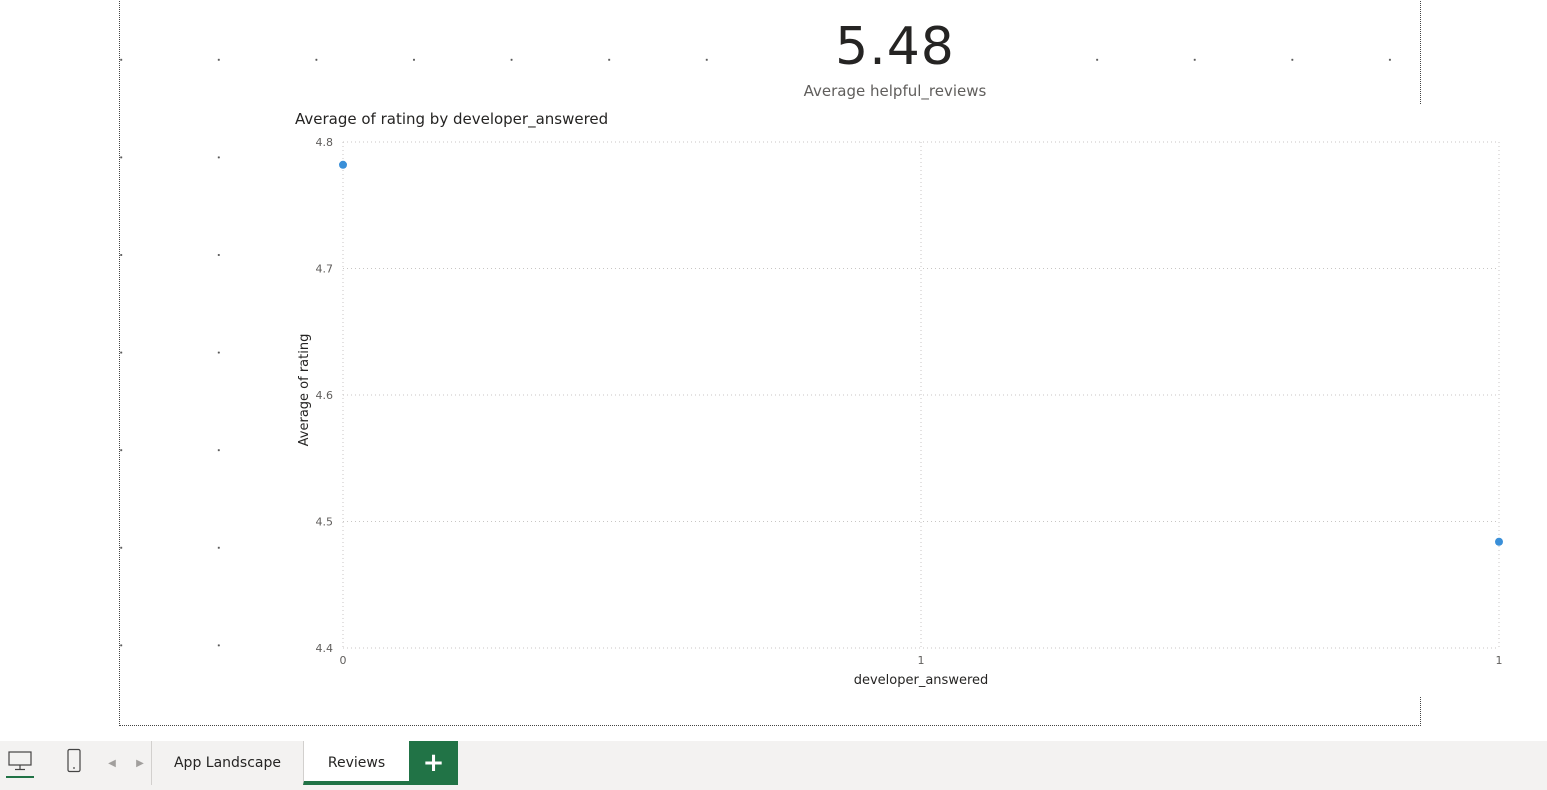  What do you see at coordinates (452, 119) in the screenshot?
I see `chart-title: Average of rating by developer_answered` at bounding box center [452, 119].